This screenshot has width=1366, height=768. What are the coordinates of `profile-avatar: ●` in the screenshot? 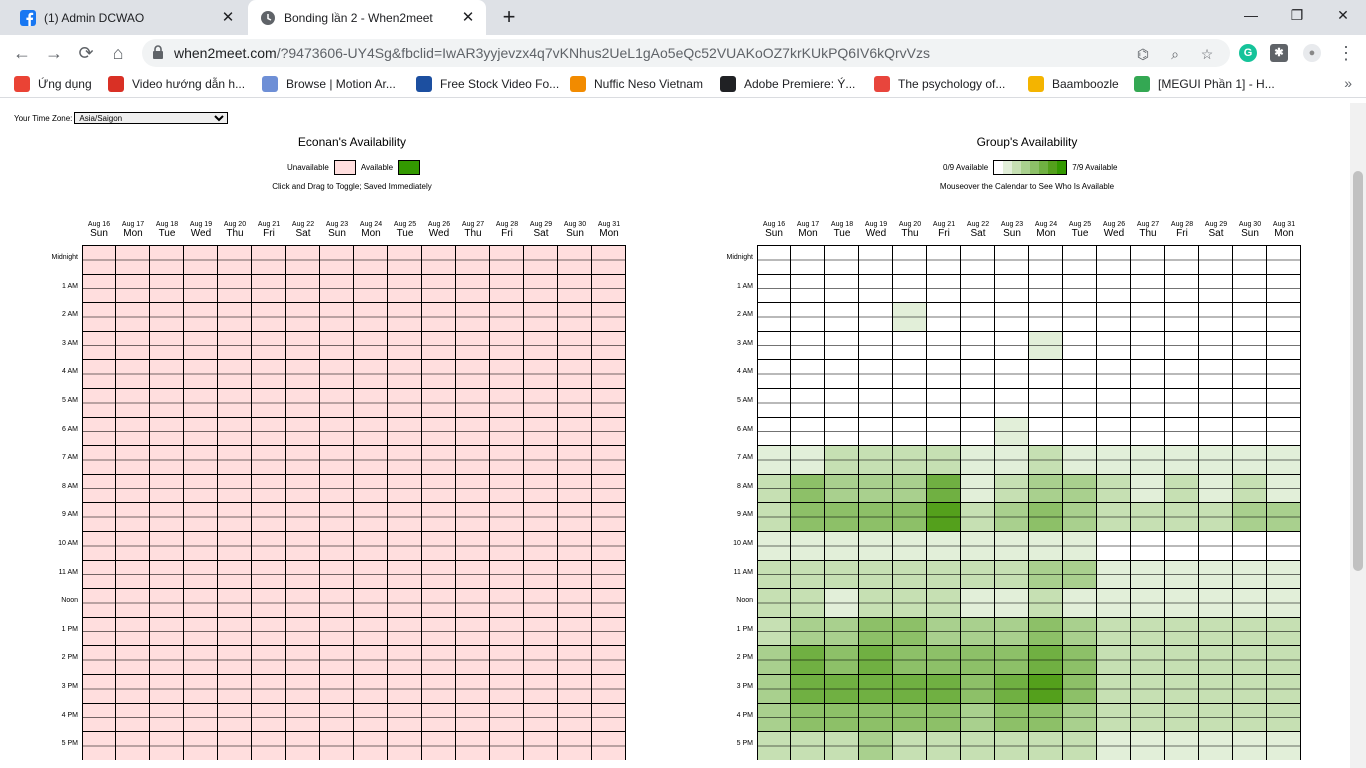 It's located at (1312, 53).